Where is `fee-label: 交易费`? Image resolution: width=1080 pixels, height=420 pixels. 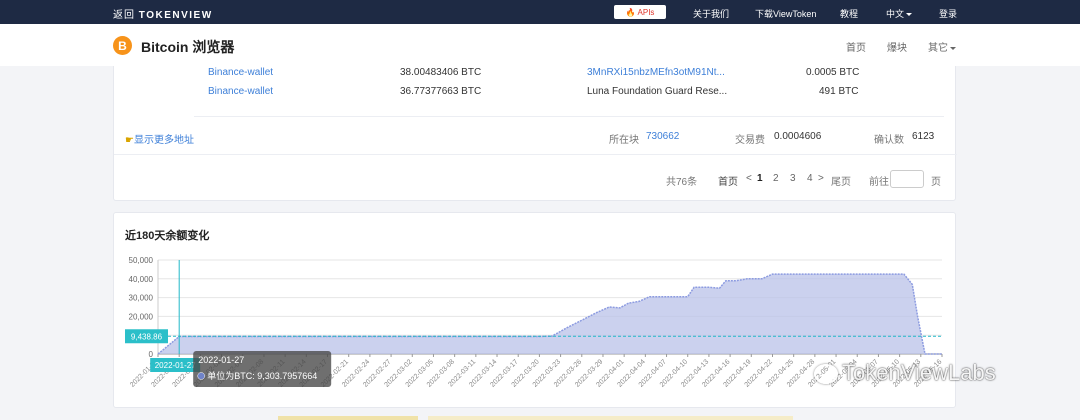
fee-label: 交易费 is located at coordinates (750, 140).